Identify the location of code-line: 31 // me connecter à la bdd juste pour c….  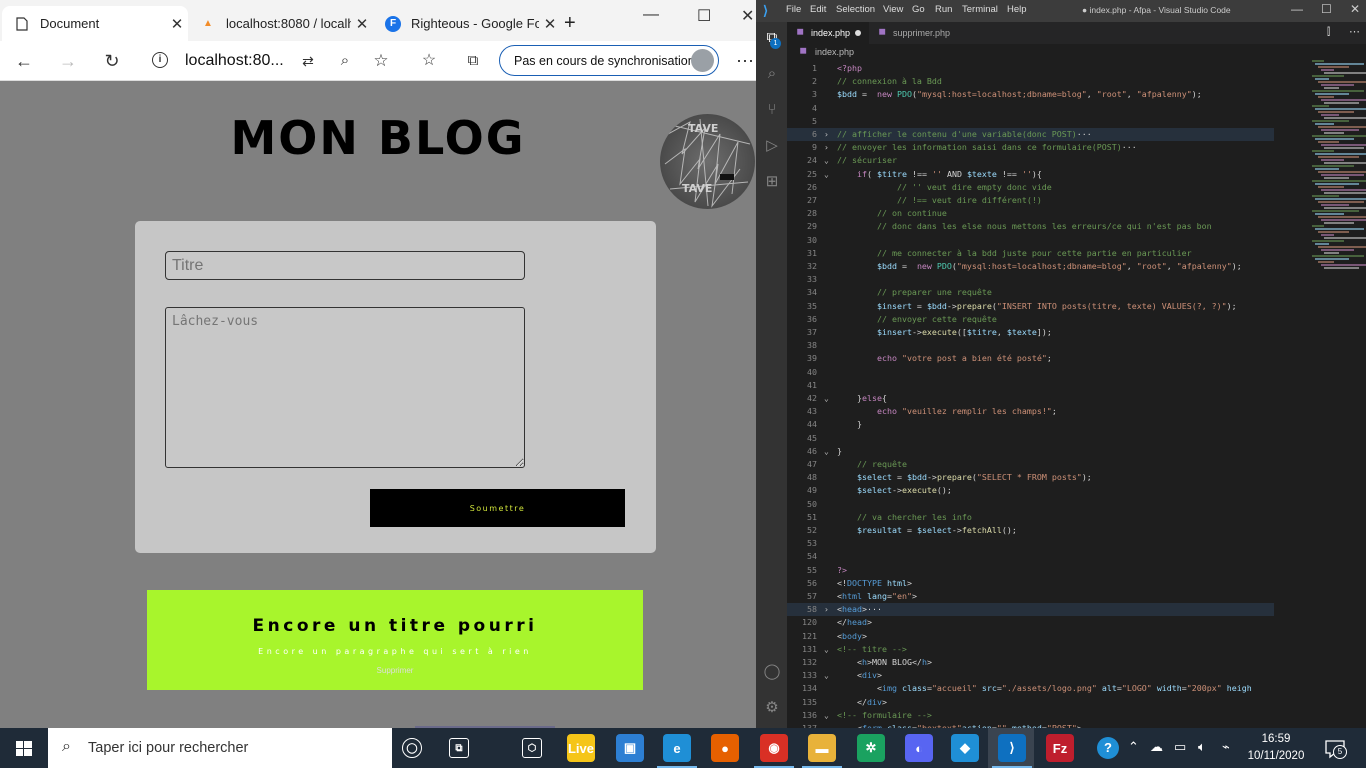
(1030, 253).